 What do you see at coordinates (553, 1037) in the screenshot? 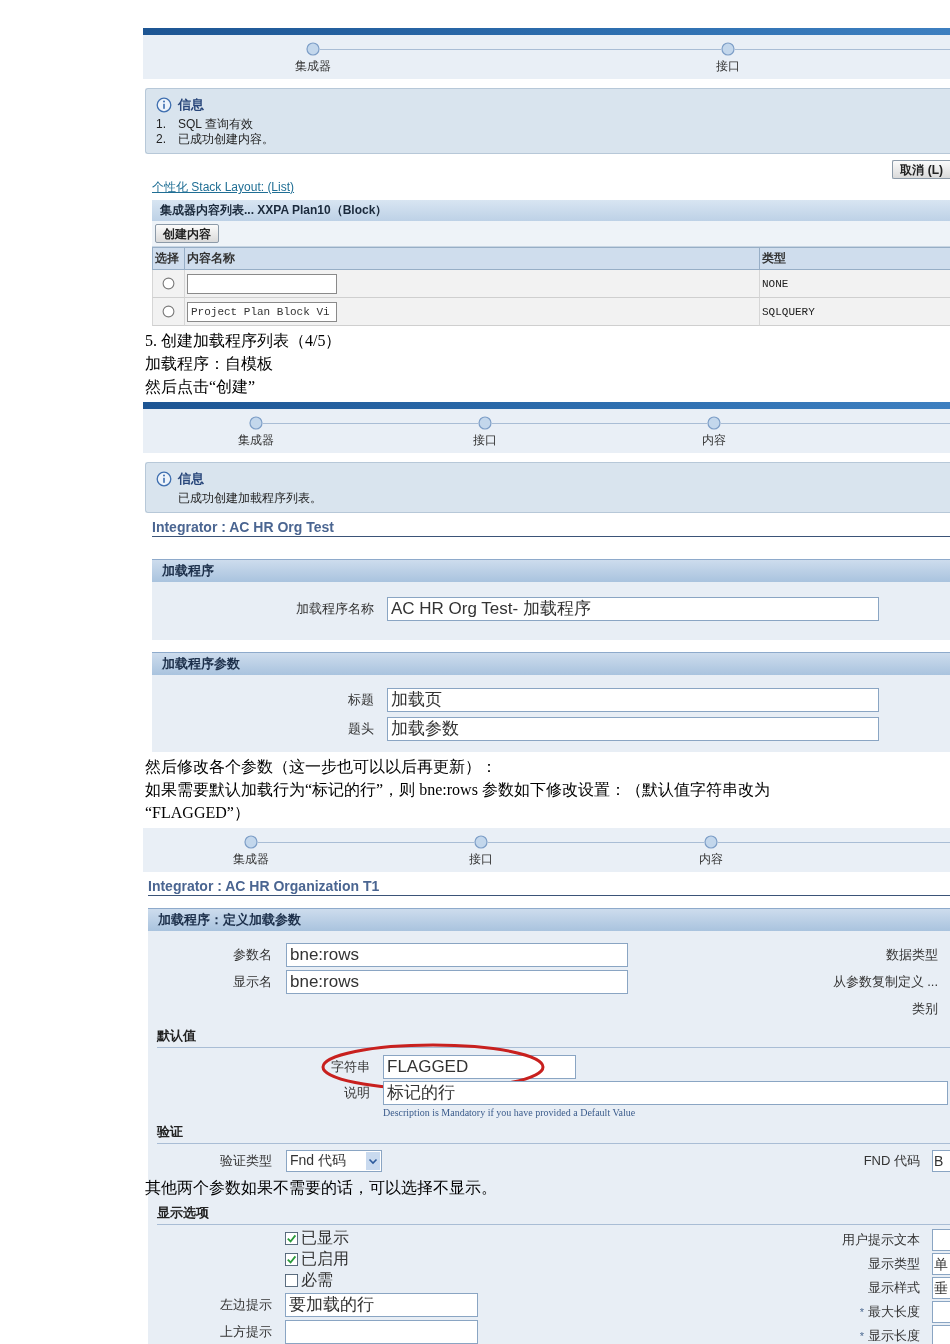
I see `subsection-title: 默认值` at bounding box center [553, 1037].